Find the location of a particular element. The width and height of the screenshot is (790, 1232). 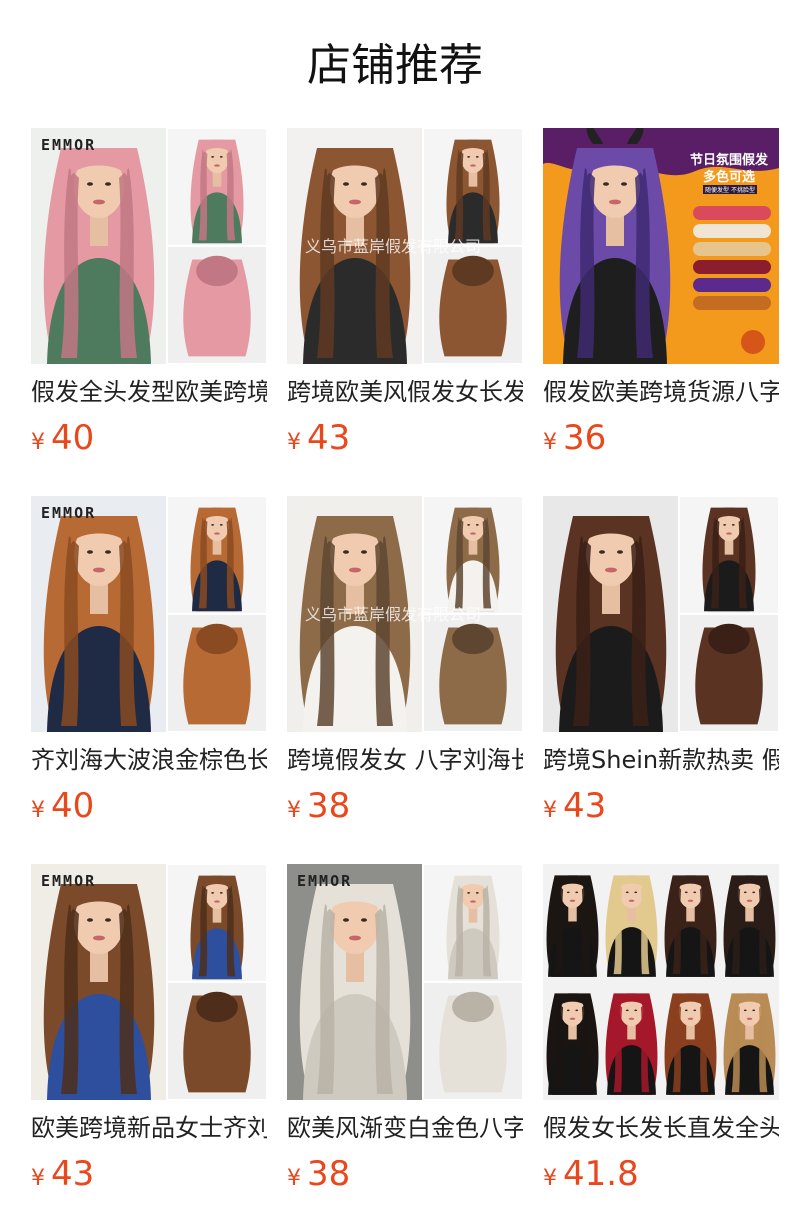

banner-caption: 随便发型 不挑脸型 is located at coordinates (730, 190).